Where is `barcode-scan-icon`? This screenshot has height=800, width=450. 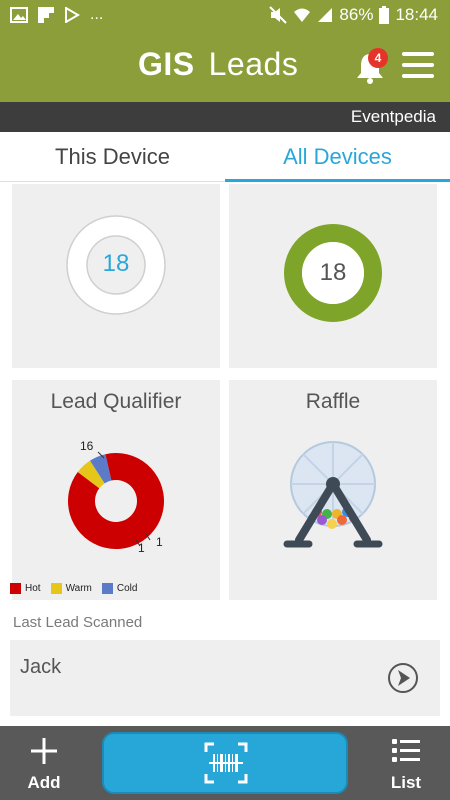 barcode-scan-icon is located at coordinates (226, 763).